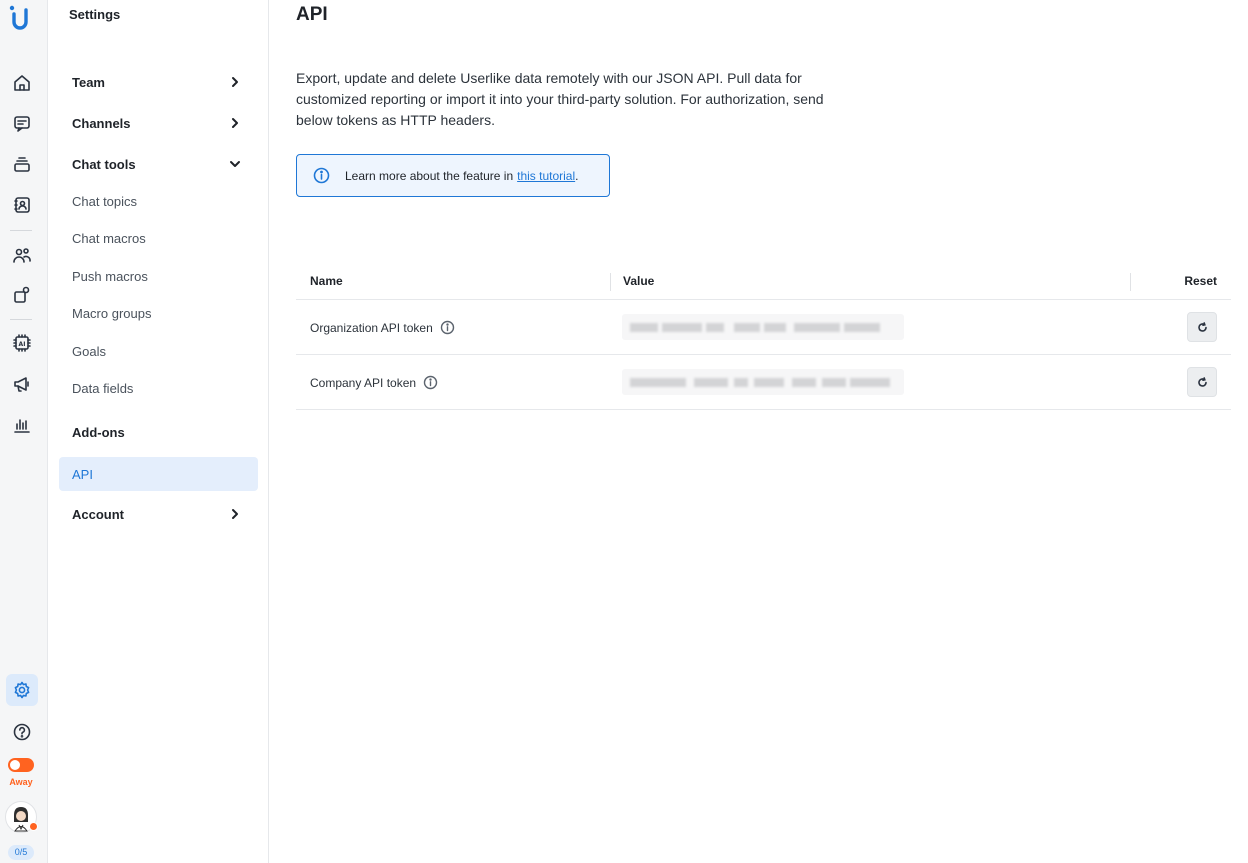 This screenshot has height=863, width=1248. What do you see at coordinates (158, 164) in the screenshot?
I see `sidebar-item-chat-tools: Chat tools` at bounding box center [158, 164].